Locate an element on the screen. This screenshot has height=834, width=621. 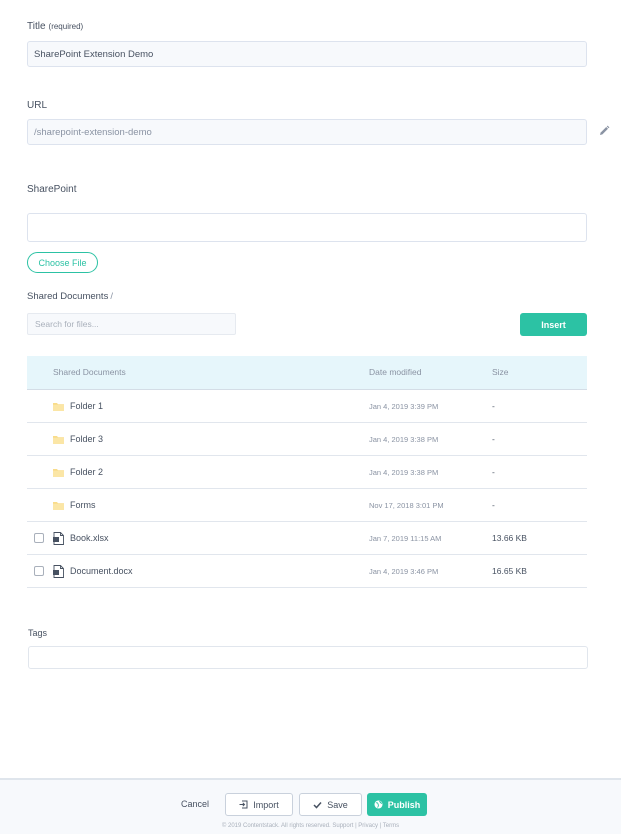
row-date: Jan 4, 2019 3:46 PM is located at coordinates (404, 571).